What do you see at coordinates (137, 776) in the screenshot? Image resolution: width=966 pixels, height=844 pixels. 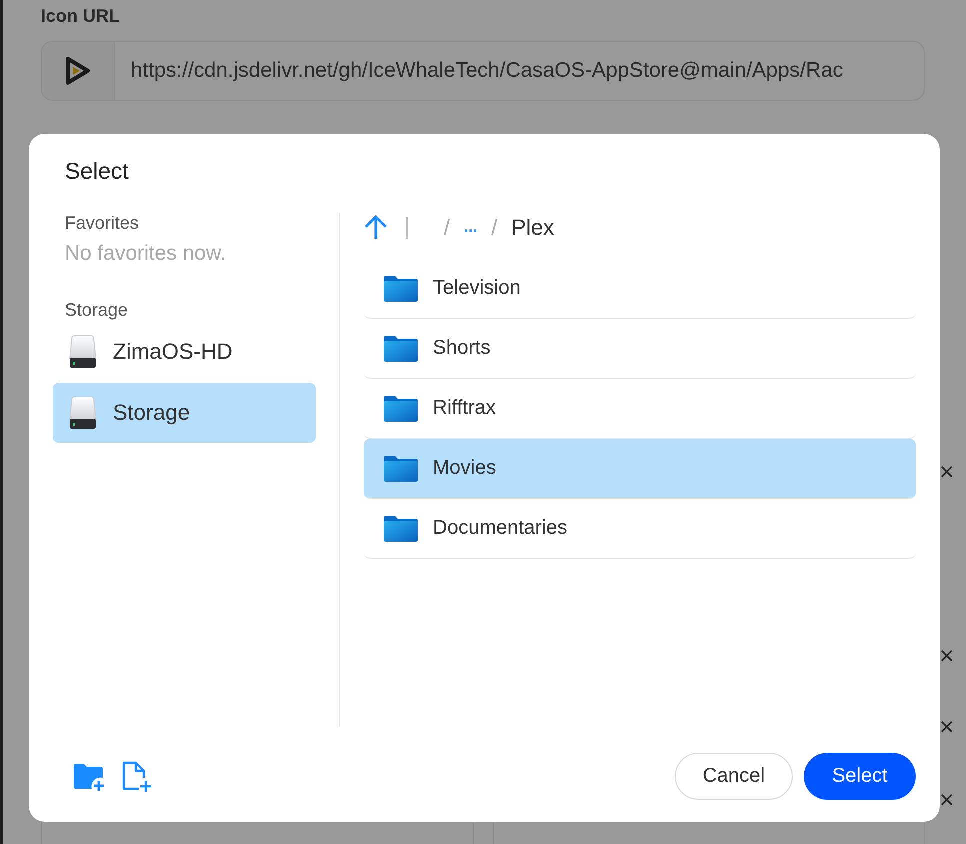 I see `new-file-icon` at bounding box center [137, 776].